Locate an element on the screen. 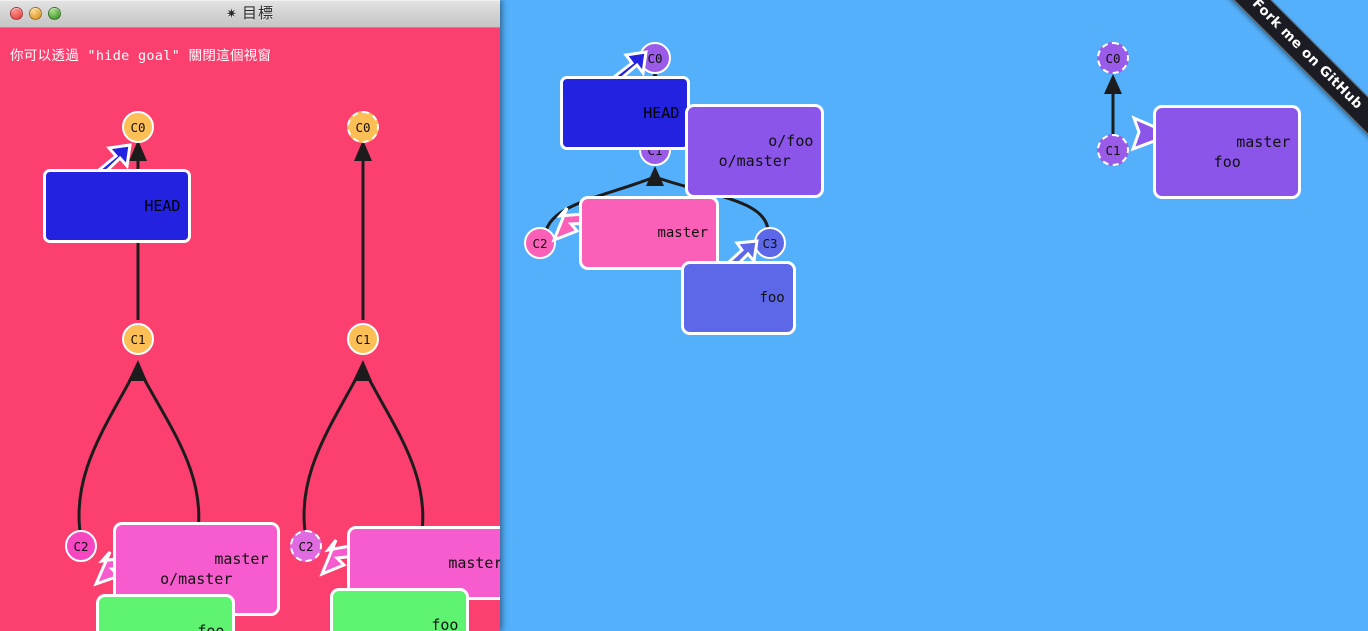 The width and height of the screenshot is (1368, 631). ref-label-text: foo o/foo is located at coordinates (211, 626).